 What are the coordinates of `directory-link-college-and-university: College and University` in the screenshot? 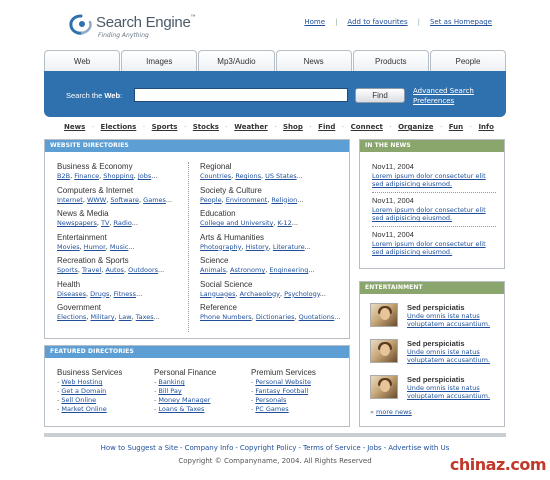 It's located at (236, 223).